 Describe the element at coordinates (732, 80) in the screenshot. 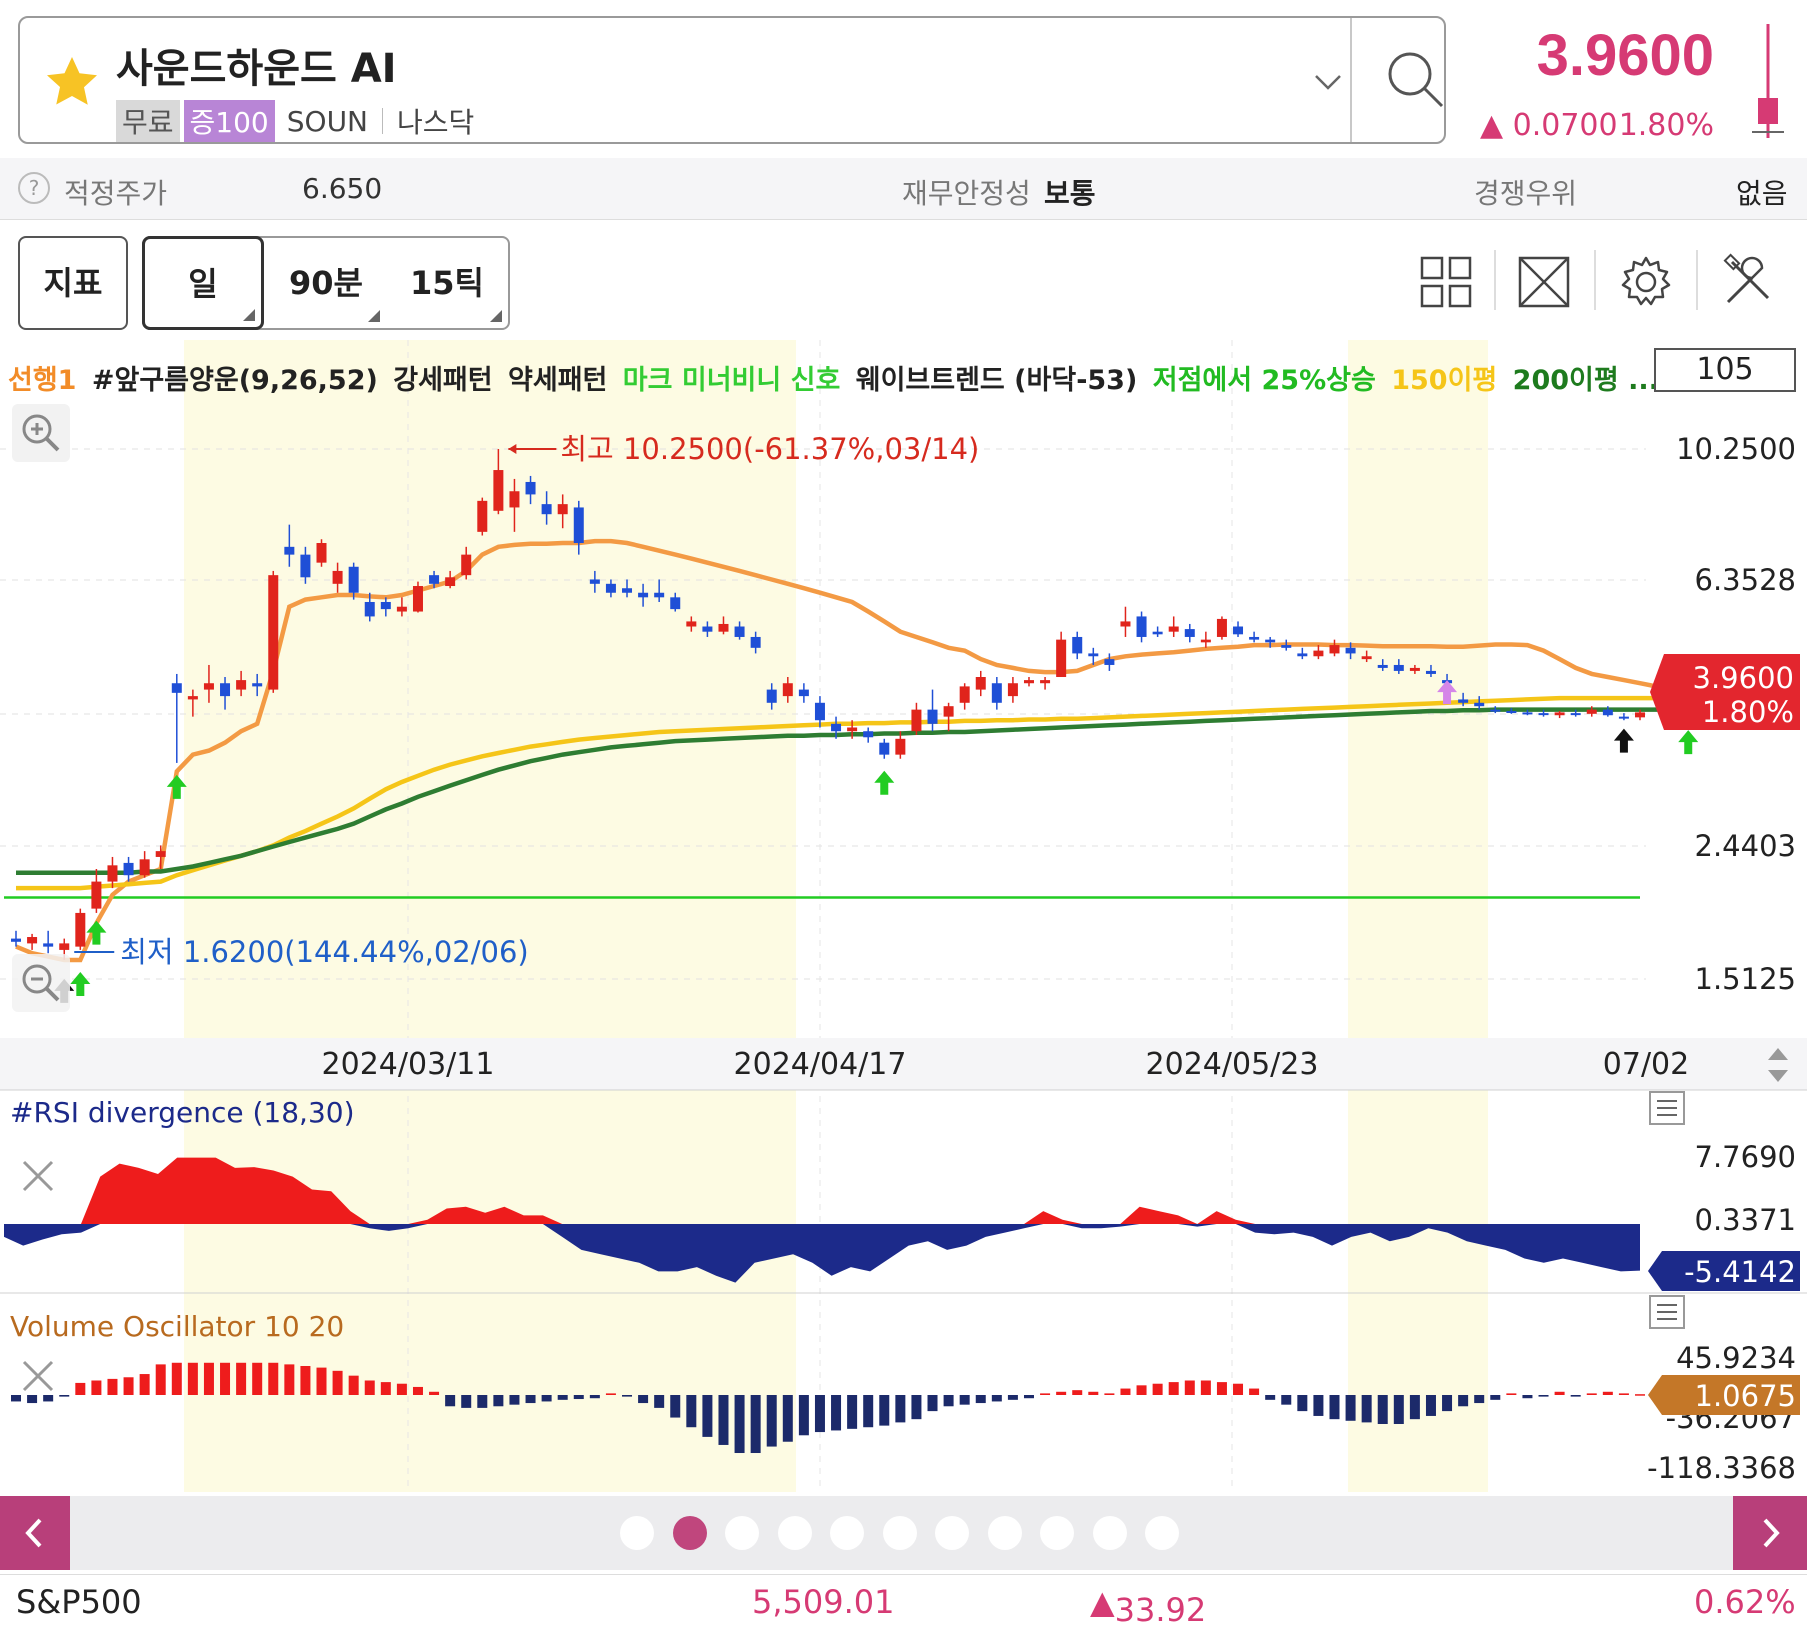

I see `stock-selector: 사운드하운드 AI 무료 증100 SOUN 나스닥` at that location.